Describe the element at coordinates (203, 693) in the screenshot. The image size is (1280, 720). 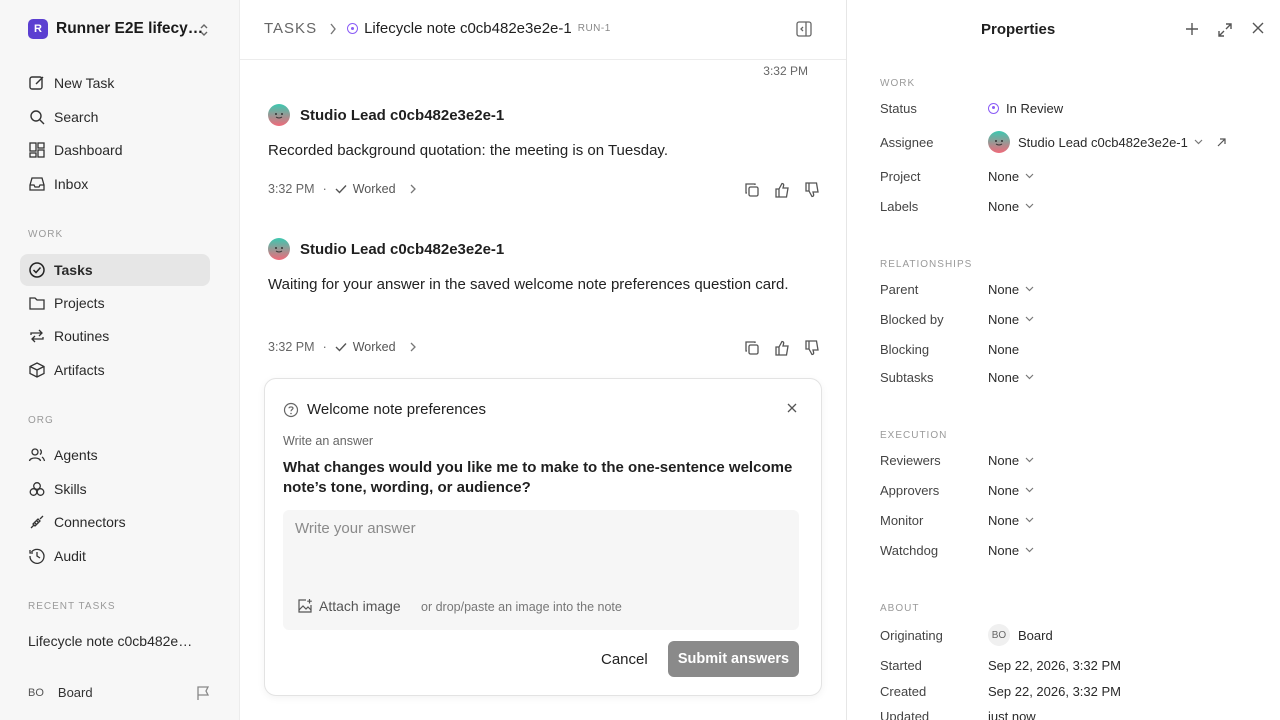
I see `flag-icon` at that location.